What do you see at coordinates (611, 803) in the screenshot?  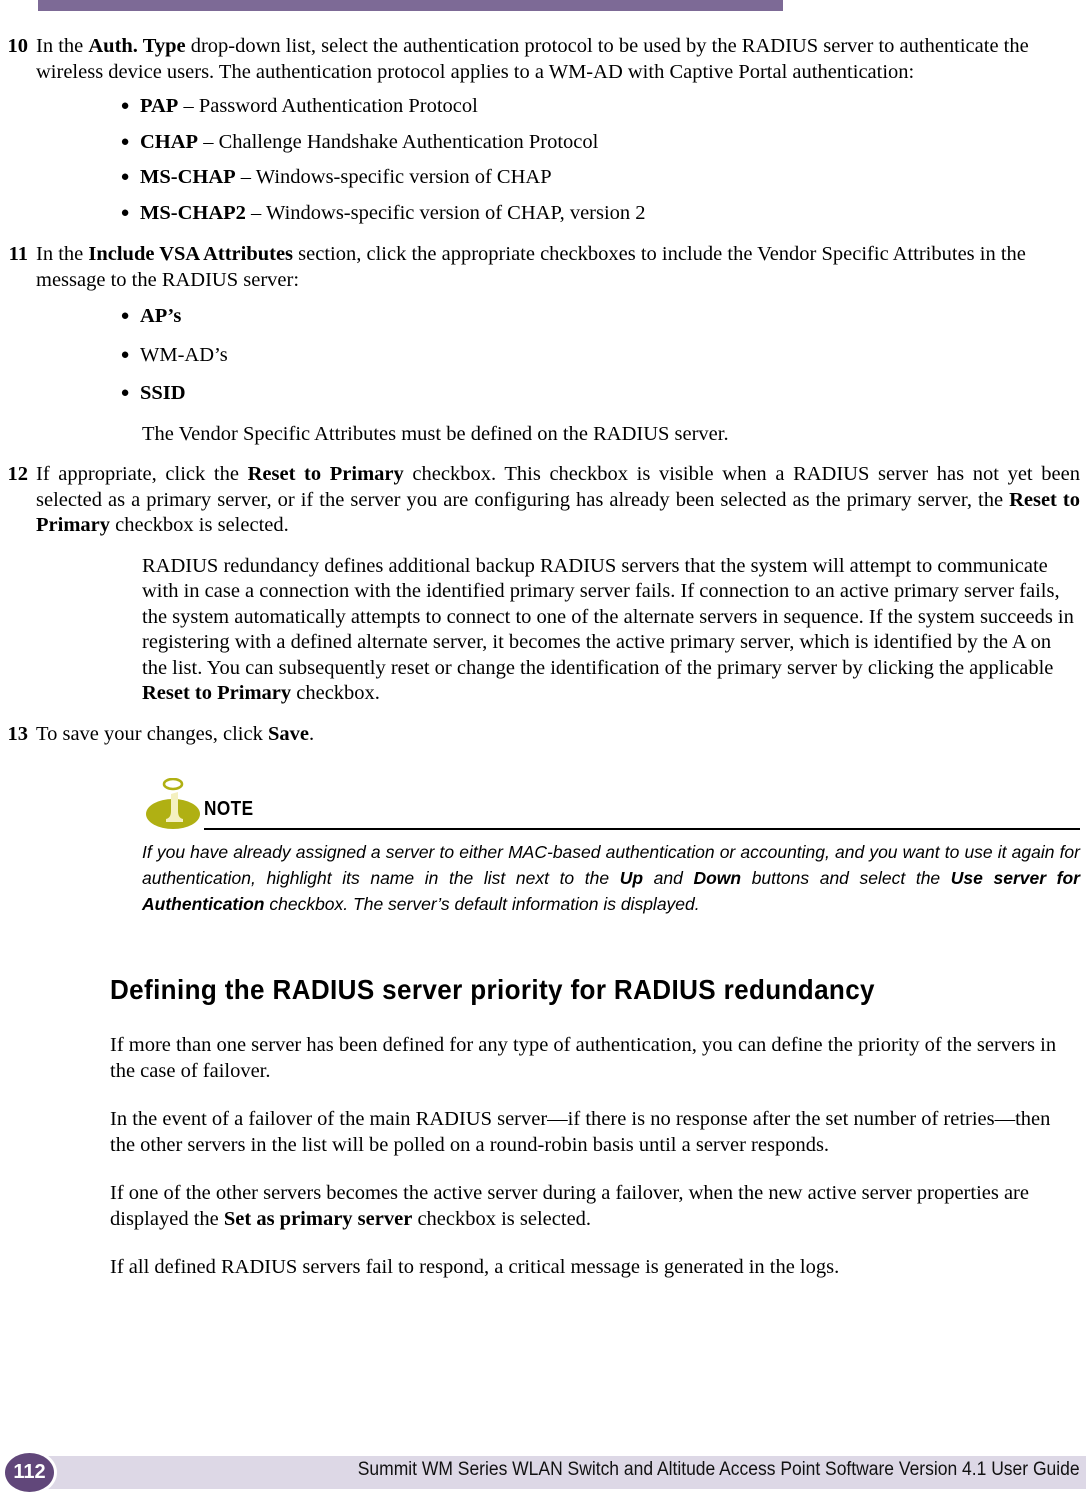 I see `note-header: NOTE` at bounding box center [611, 803].